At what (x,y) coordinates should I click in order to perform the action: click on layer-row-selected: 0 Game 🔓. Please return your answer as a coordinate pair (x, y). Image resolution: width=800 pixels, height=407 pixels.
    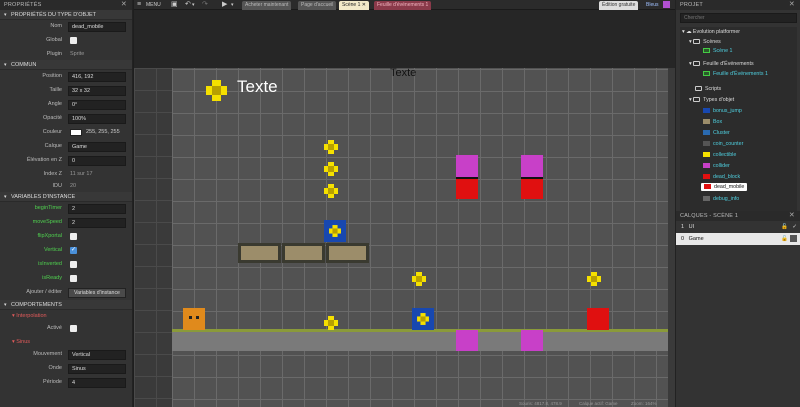
    Looking at the image, I should click on (738, 239).